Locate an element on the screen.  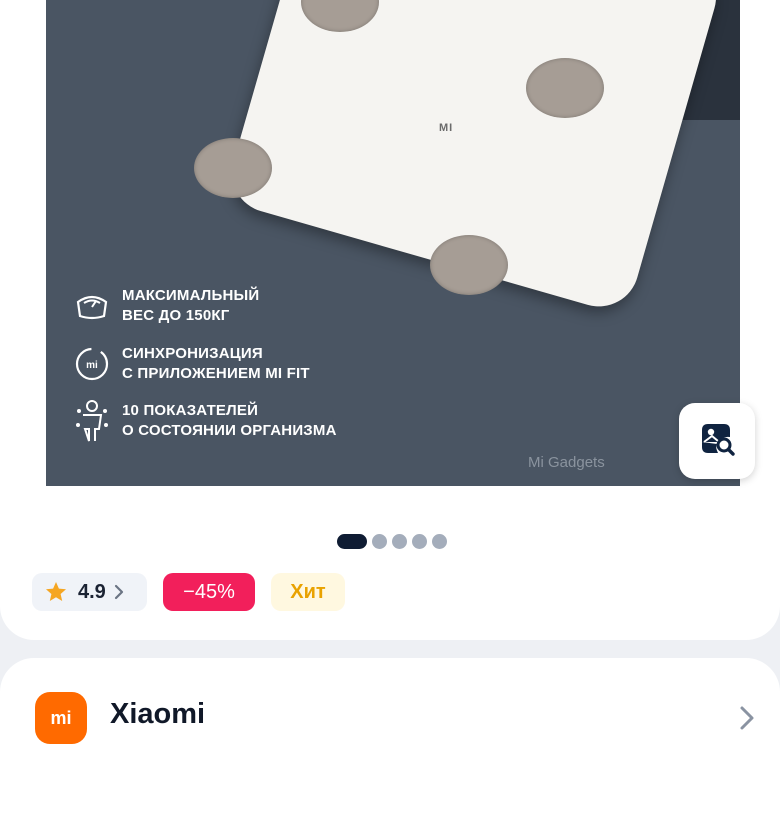
image-search-icon is located at coordinates (717, 441).